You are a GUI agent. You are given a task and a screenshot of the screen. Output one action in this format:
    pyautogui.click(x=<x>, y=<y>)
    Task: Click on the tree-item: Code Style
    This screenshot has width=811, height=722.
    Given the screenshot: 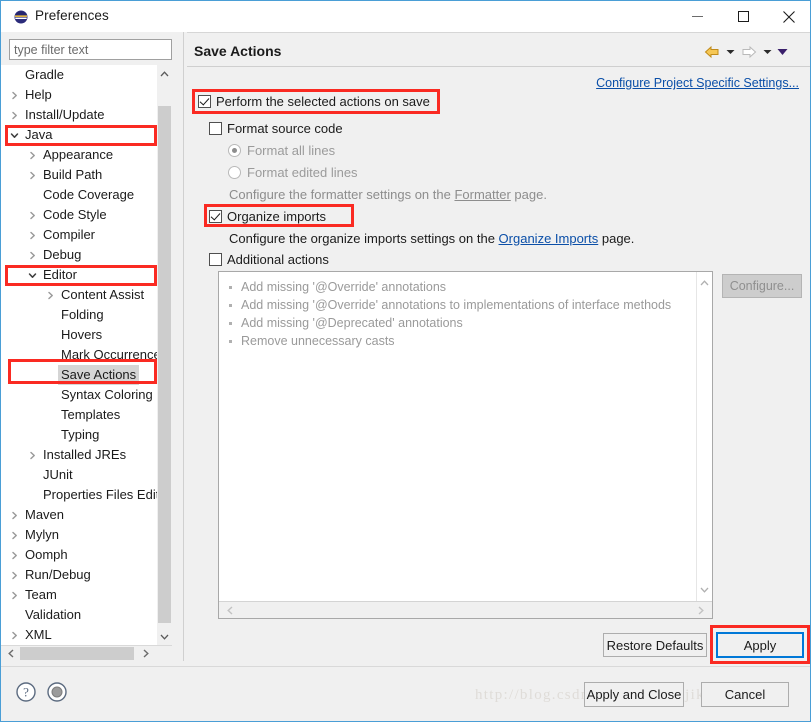 What is the action you would take?
    pyautogui.click(x=86, y=215)
    